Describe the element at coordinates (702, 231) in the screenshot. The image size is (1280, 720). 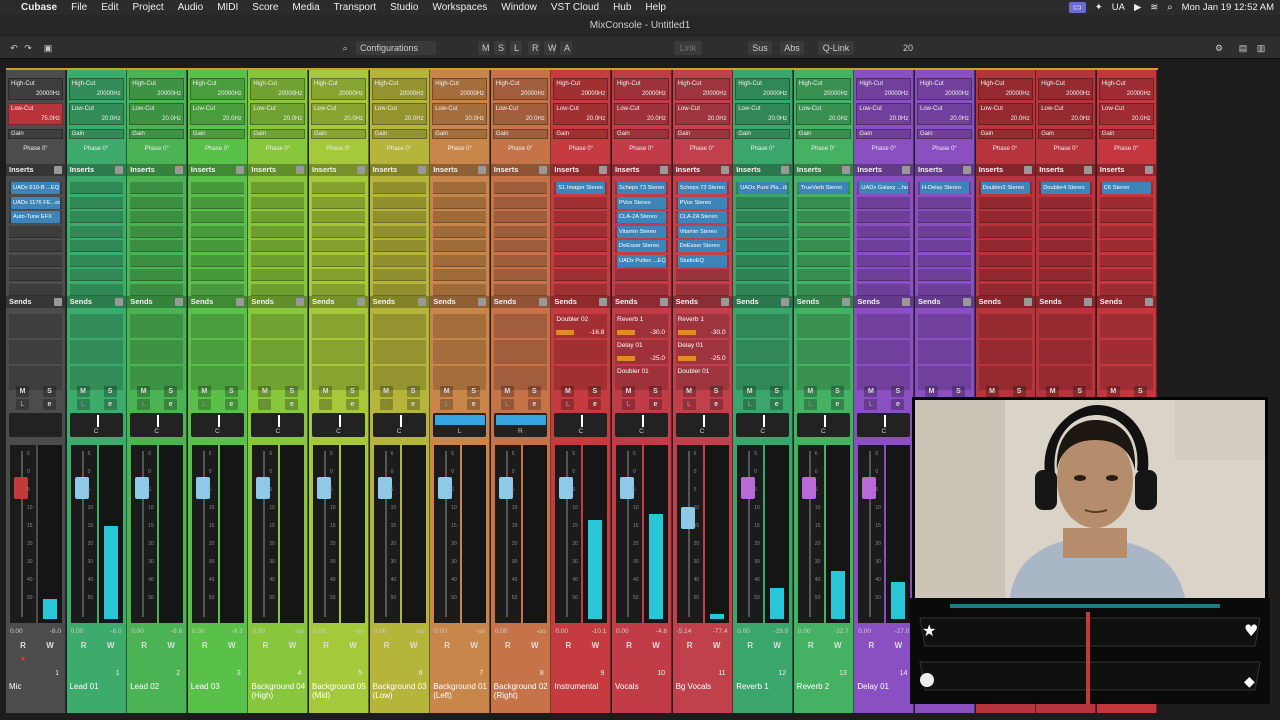
I see `insert-slot: Vitamin Stereo` at that location.